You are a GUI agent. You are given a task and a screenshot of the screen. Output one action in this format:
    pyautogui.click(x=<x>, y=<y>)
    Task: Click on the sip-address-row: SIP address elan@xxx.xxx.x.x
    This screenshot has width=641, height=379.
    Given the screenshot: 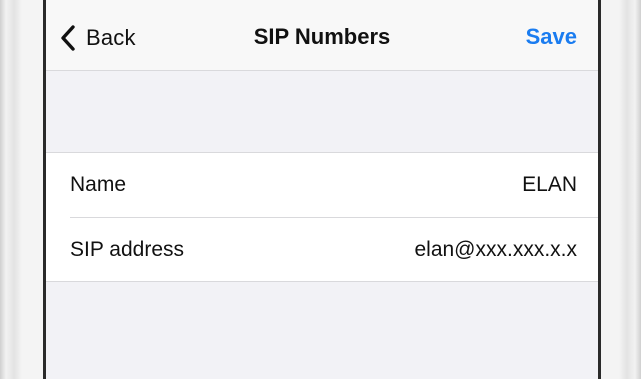 What is the action you would take?
    pyautogui.click(x=322, y=250)
    